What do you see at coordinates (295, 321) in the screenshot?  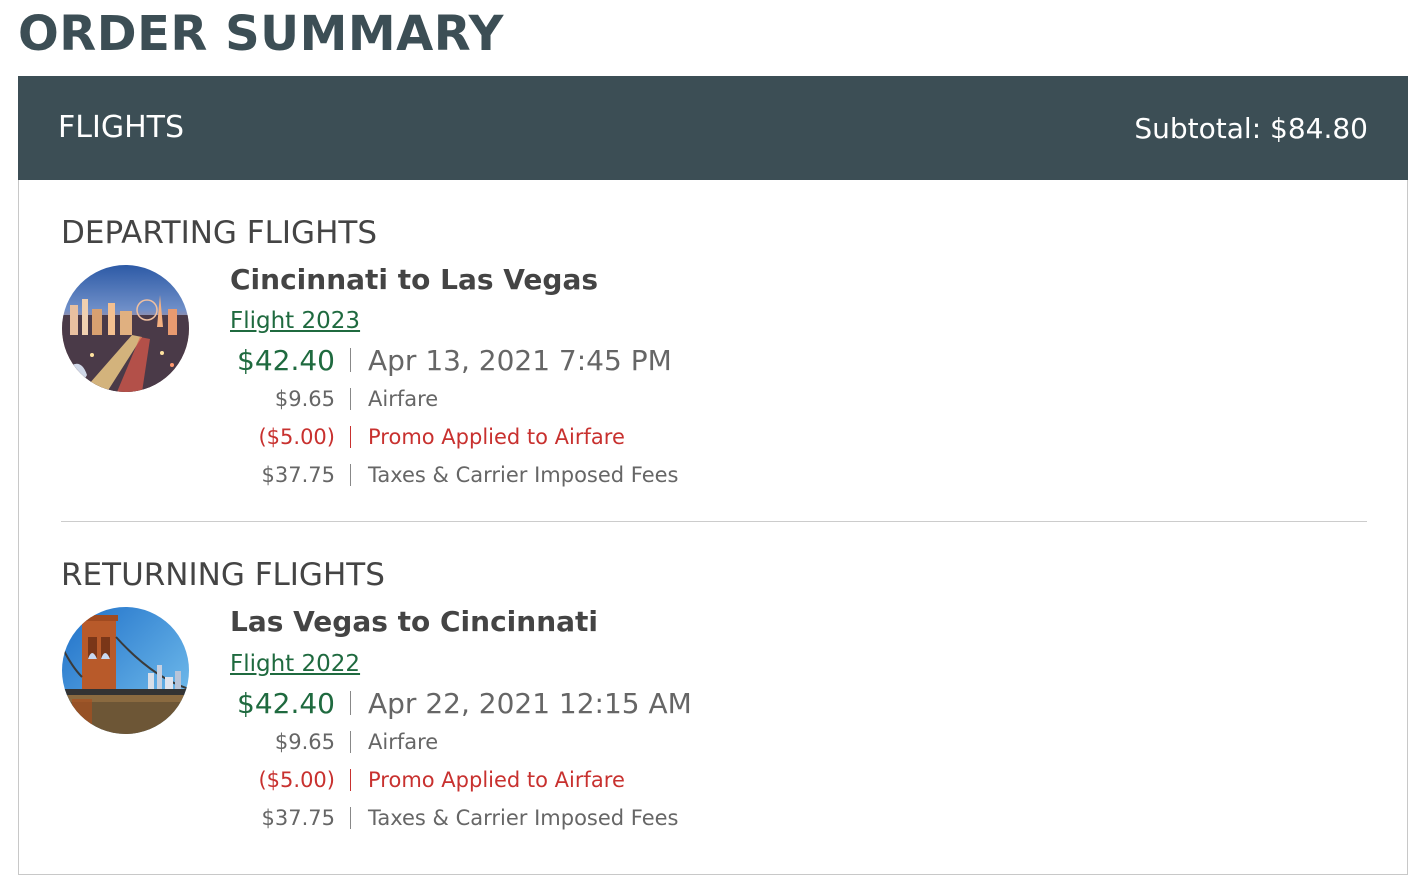 I see `departing-flight-link: Flight 2023` at bounding box center [295, 321].